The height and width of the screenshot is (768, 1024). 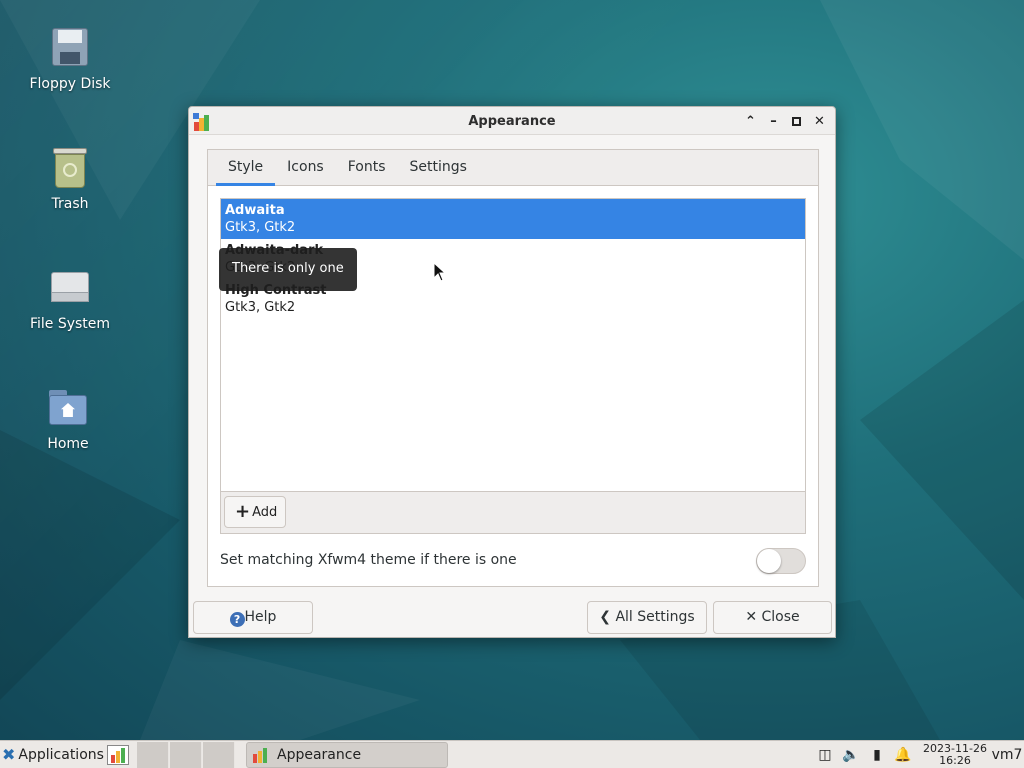 What do you see at coordinates (903, 755) in the screenshot?
I see `notification-bell-icon: 🔔` at bounding box center [903, 755].